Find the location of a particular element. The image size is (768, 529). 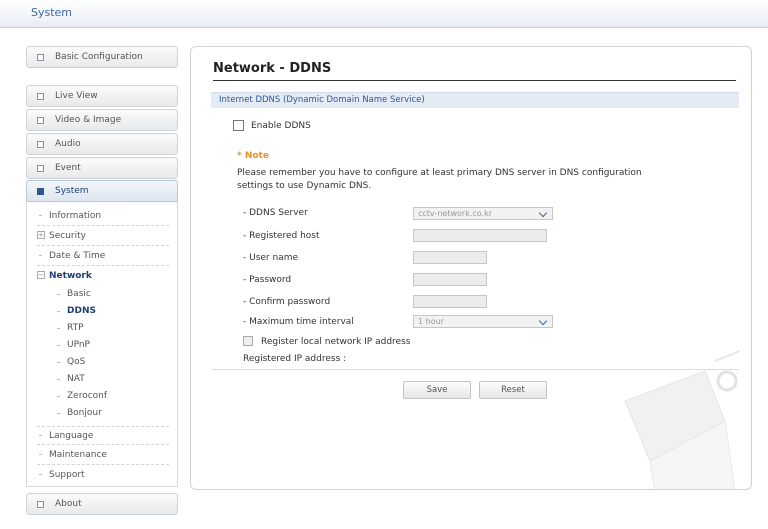

enable-ddns-label: Enable DDNS is located at coordinates (281, 126).